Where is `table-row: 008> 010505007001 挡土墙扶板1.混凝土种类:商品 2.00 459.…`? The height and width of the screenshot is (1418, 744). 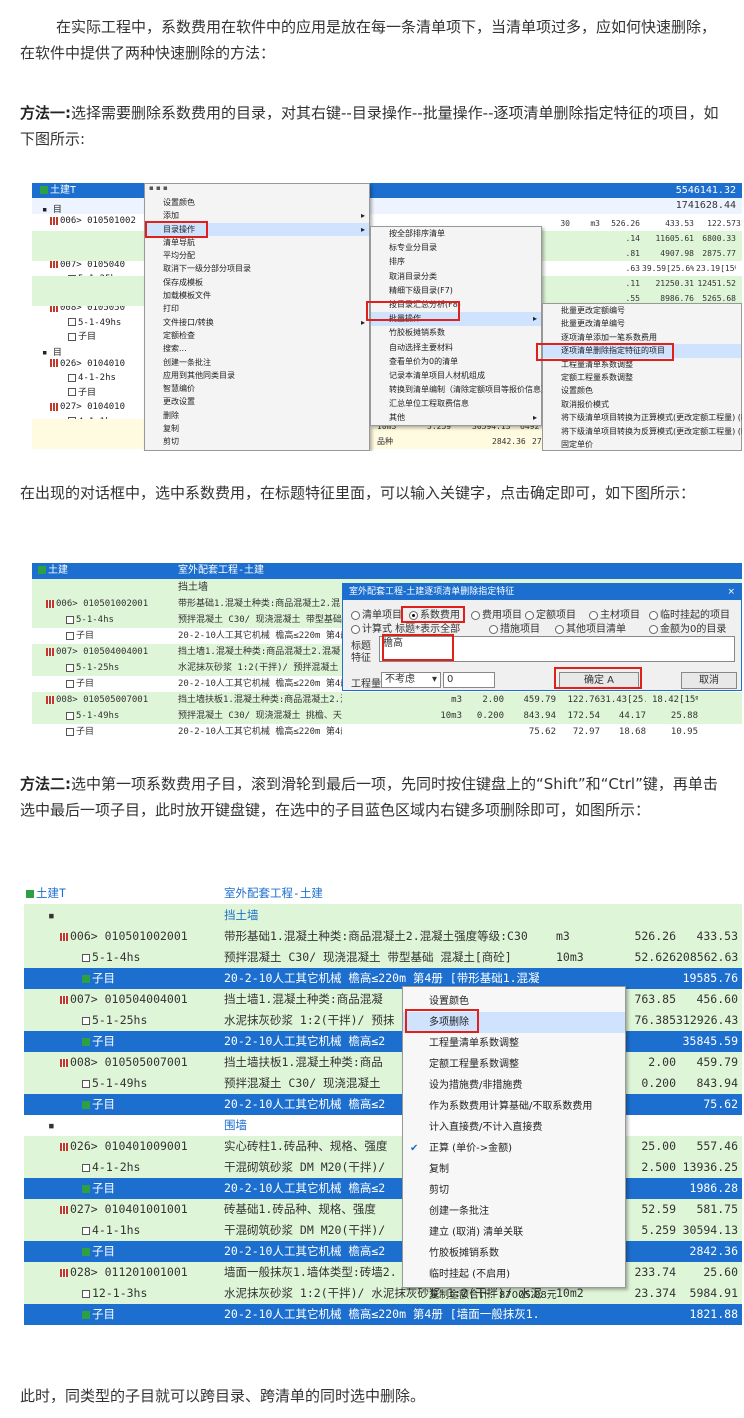 table-row: 008> 010505007001 挡土墙扶板1.混凝土种类:商品 2.00 459.… is located at coordinates (383, 1062).